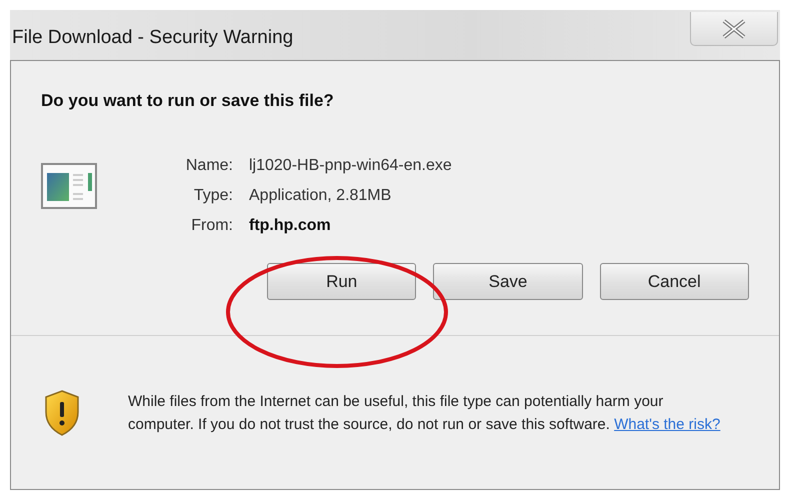 Image resolution: width=796 pixels, height=498 pixels. What do you see at coordinates (350, 166) in the screenshot?
I see `detail-value: lj1020-HB-pnp-win64-en.exe` at bounding box center [350, 166].